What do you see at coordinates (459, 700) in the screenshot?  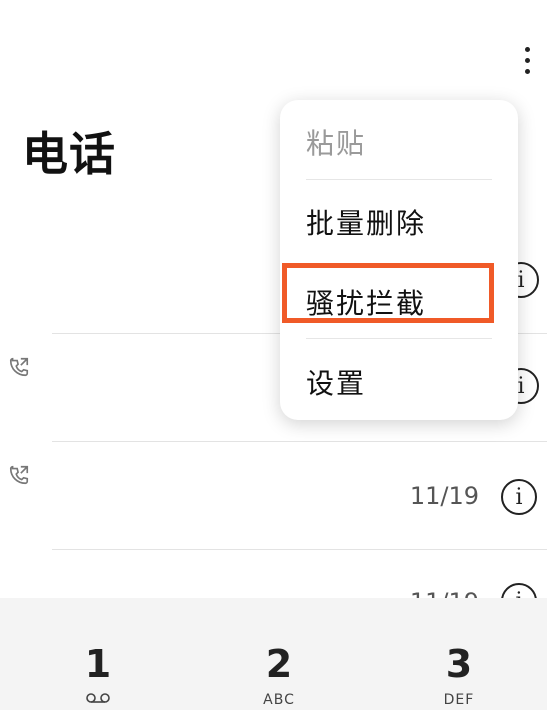 I see `dial-letters: DEF` at bounding box center [459, 700].